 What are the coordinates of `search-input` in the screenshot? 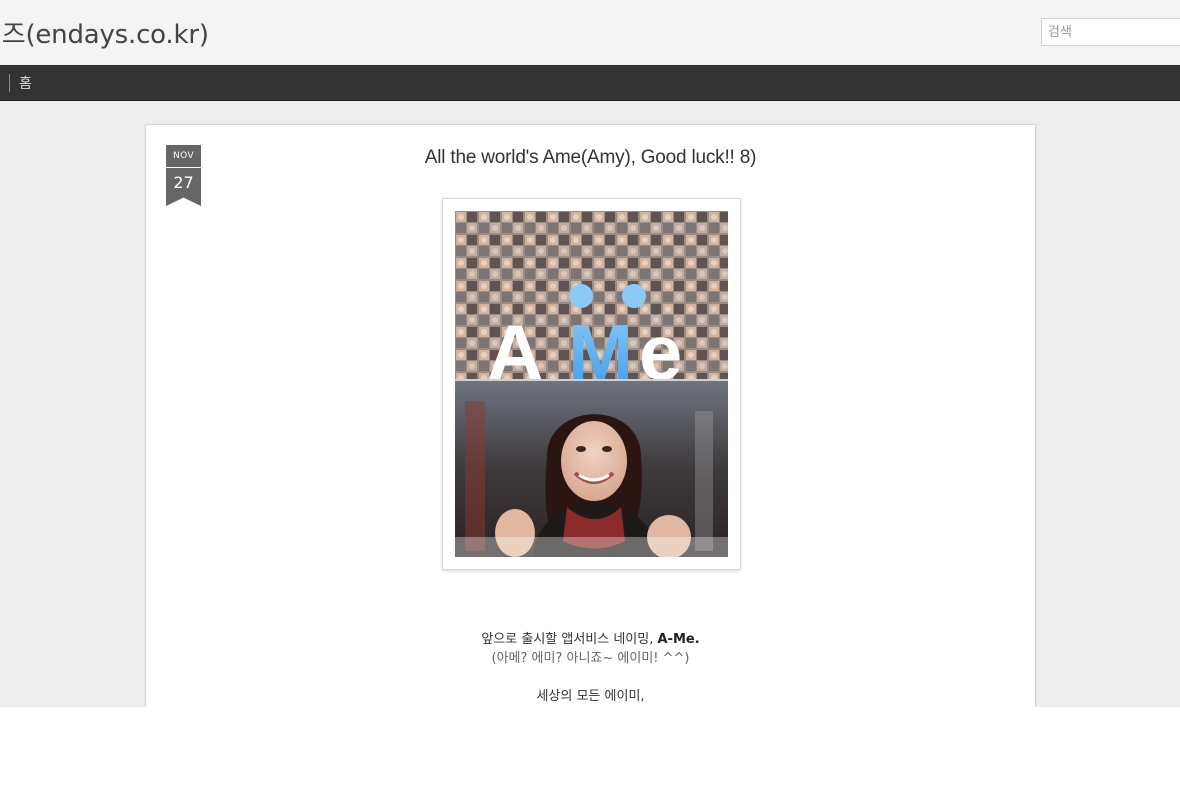 It's located at (1110, 32).